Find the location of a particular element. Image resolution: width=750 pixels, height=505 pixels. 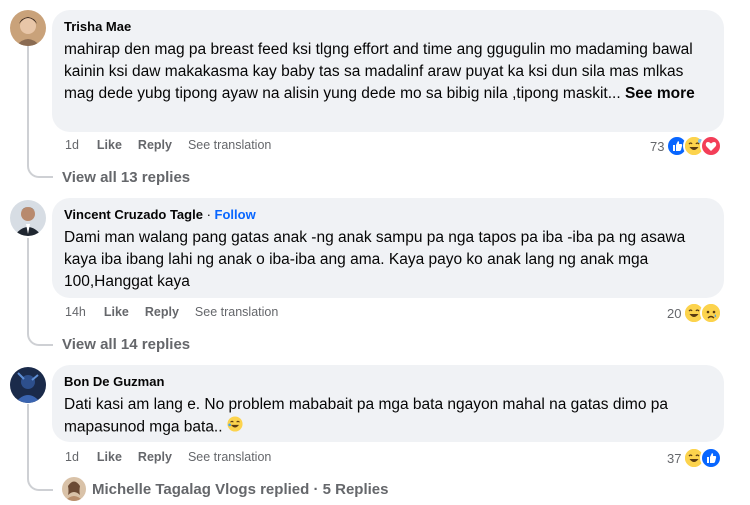

comment-actions: 14h Like Reply See translation is located at coordinates (179, 312).